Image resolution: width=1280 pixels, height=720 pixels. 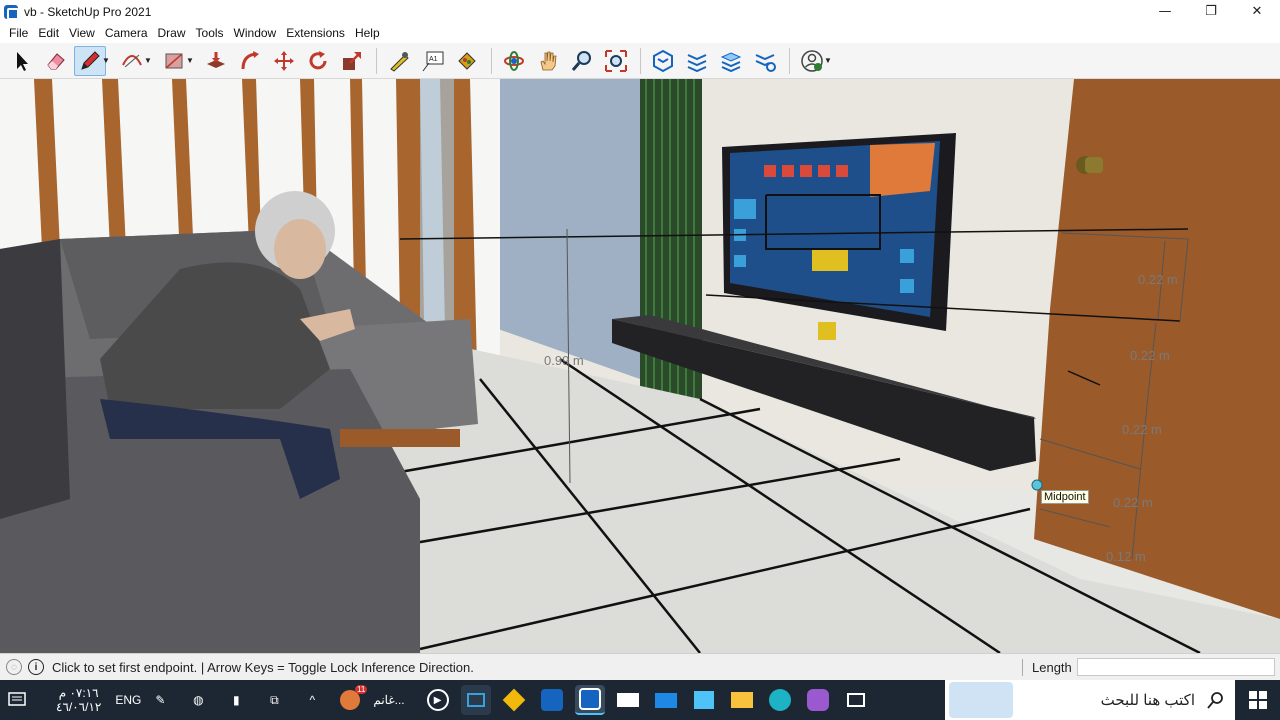 I want to click on media-player-icon: ▶, so click(x=438, y=700).